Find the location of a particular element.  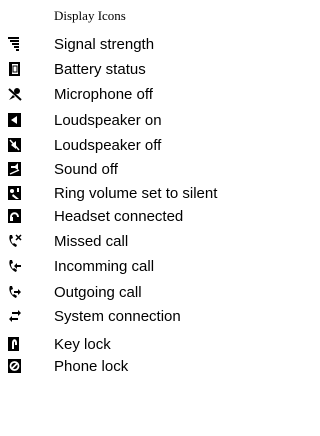

icon-row-battery-status: Battery status is located at coordinates (130, 71).